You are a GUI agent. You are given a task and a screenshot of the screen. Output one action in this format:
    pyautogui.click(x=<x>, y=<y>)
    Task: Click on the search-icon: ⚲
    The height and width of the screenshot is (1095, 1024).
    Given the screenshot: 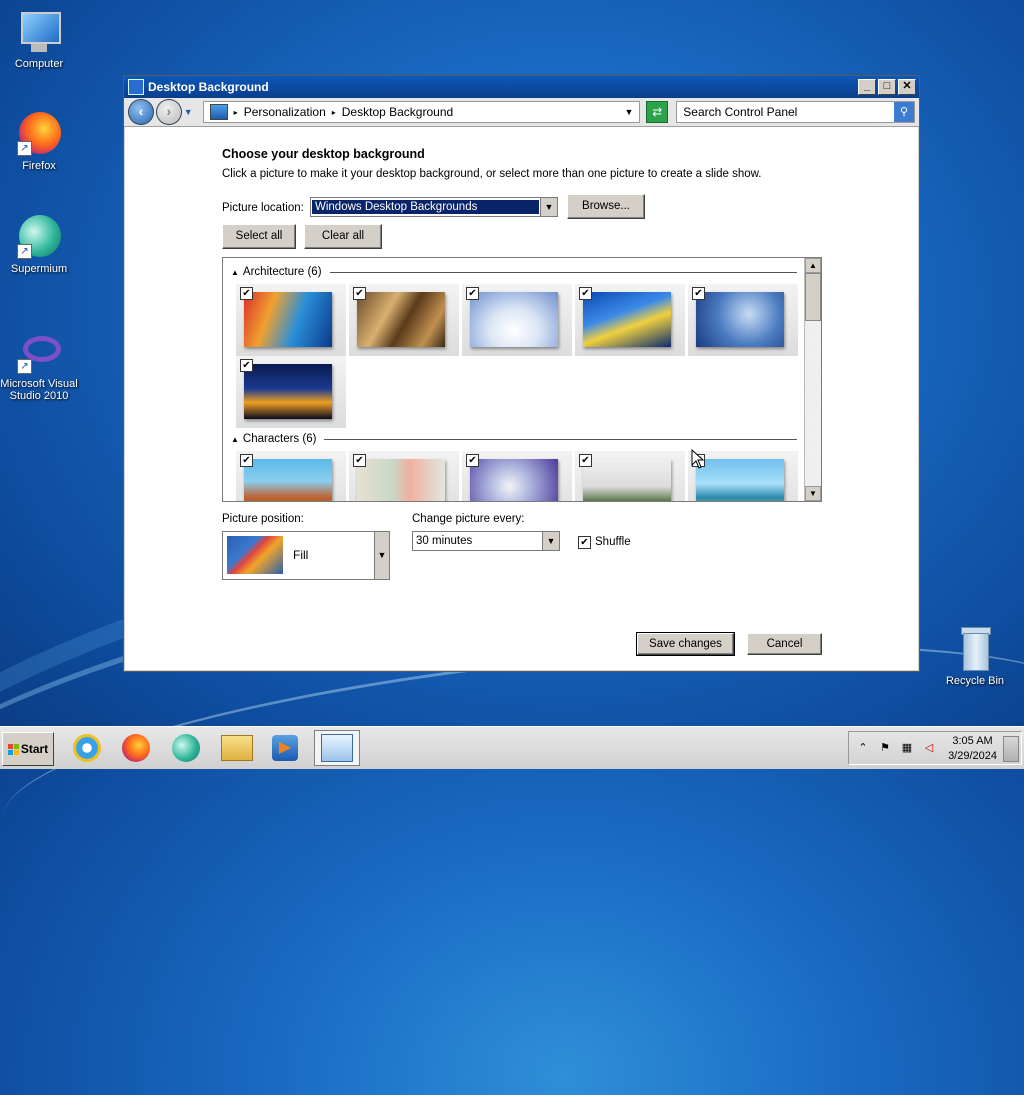 What is the action you would take?
    pyautogui.click(x=904, y=112)
    